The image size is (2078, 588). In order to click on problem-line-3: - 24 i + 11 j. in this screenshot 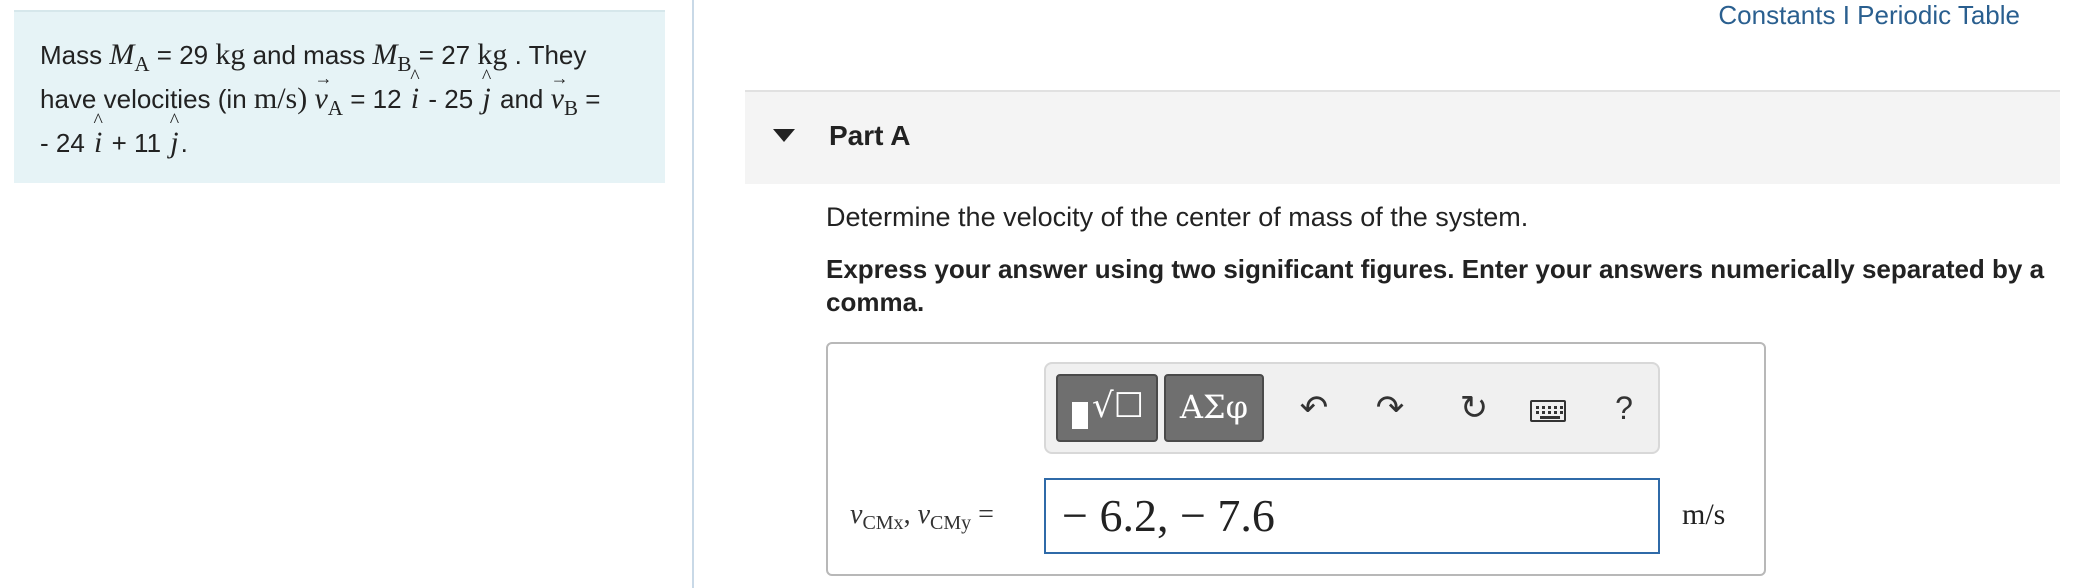, I will do `click(340, 143)`.